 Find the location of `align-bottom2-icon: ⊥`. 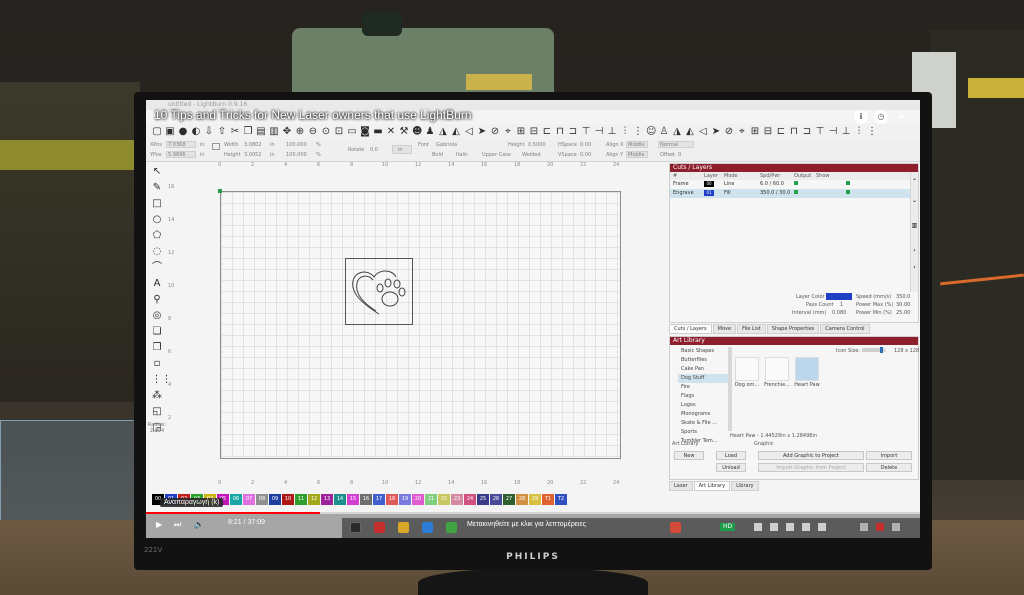

align-bottom2-icon: ⊥ is located at coordinates (846, 132).